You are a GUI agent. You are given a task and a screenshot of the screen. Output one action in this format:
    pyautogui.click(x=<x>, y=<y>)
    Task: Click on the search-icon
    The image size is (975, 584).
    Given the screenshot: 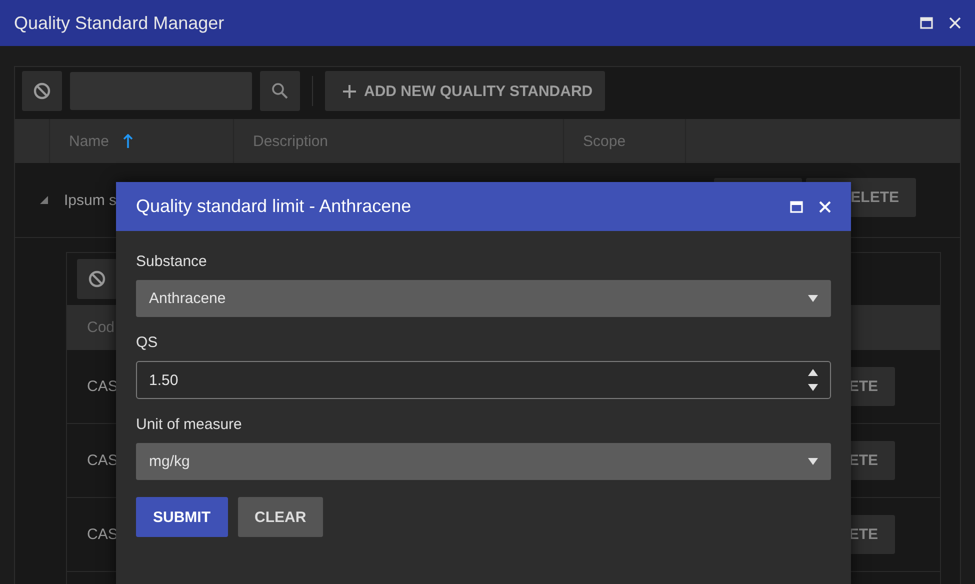 What is the action you would take?
    pyautogui.click(x=280, y=91)
    